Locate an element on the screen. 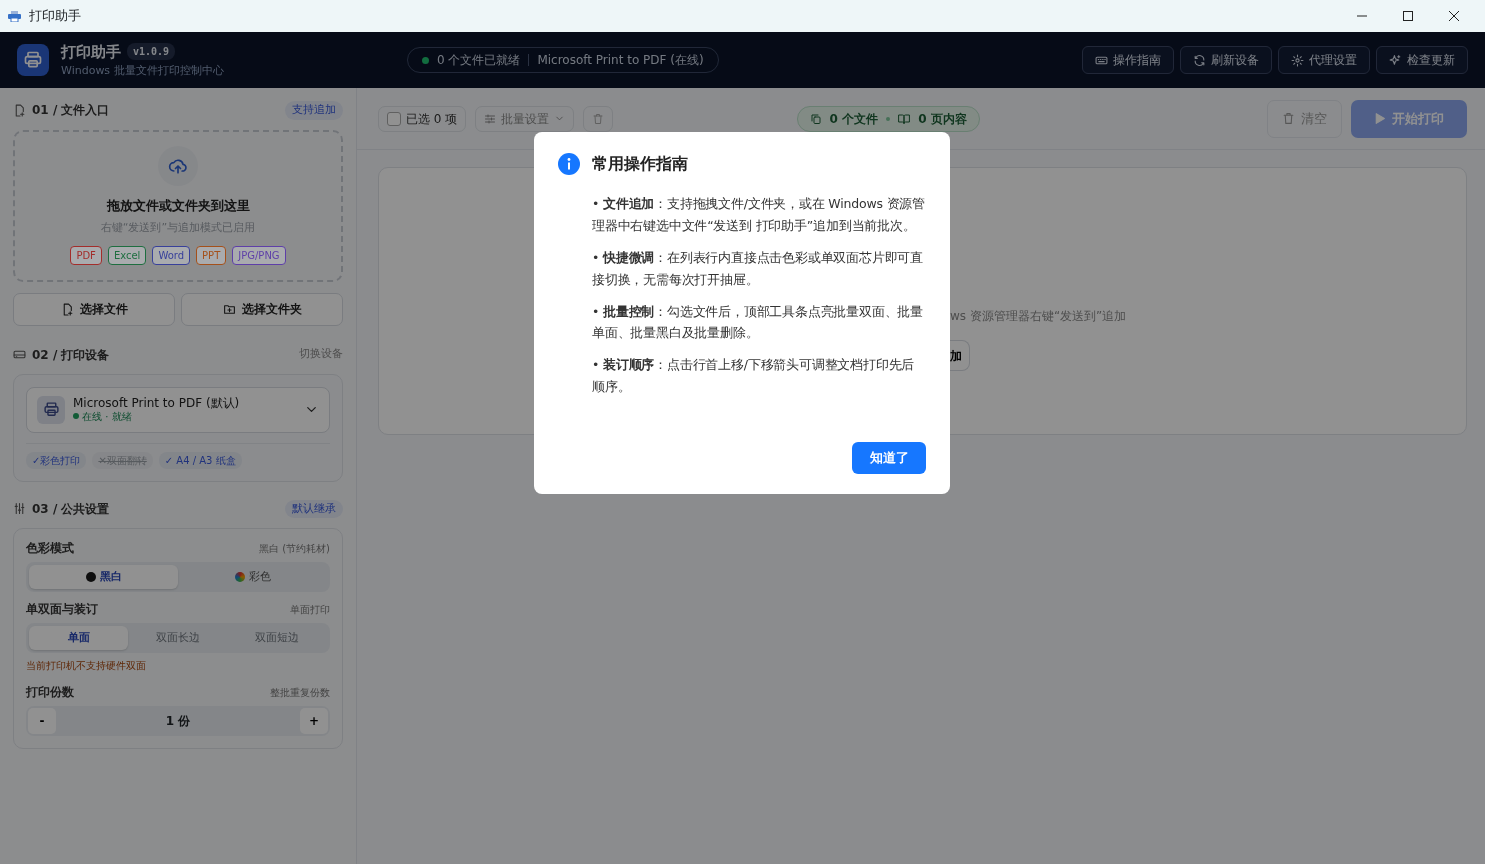 The width and height of the screenshot is (1485, 864). window-title: 打印助手 is located at coordinates (55, 16).